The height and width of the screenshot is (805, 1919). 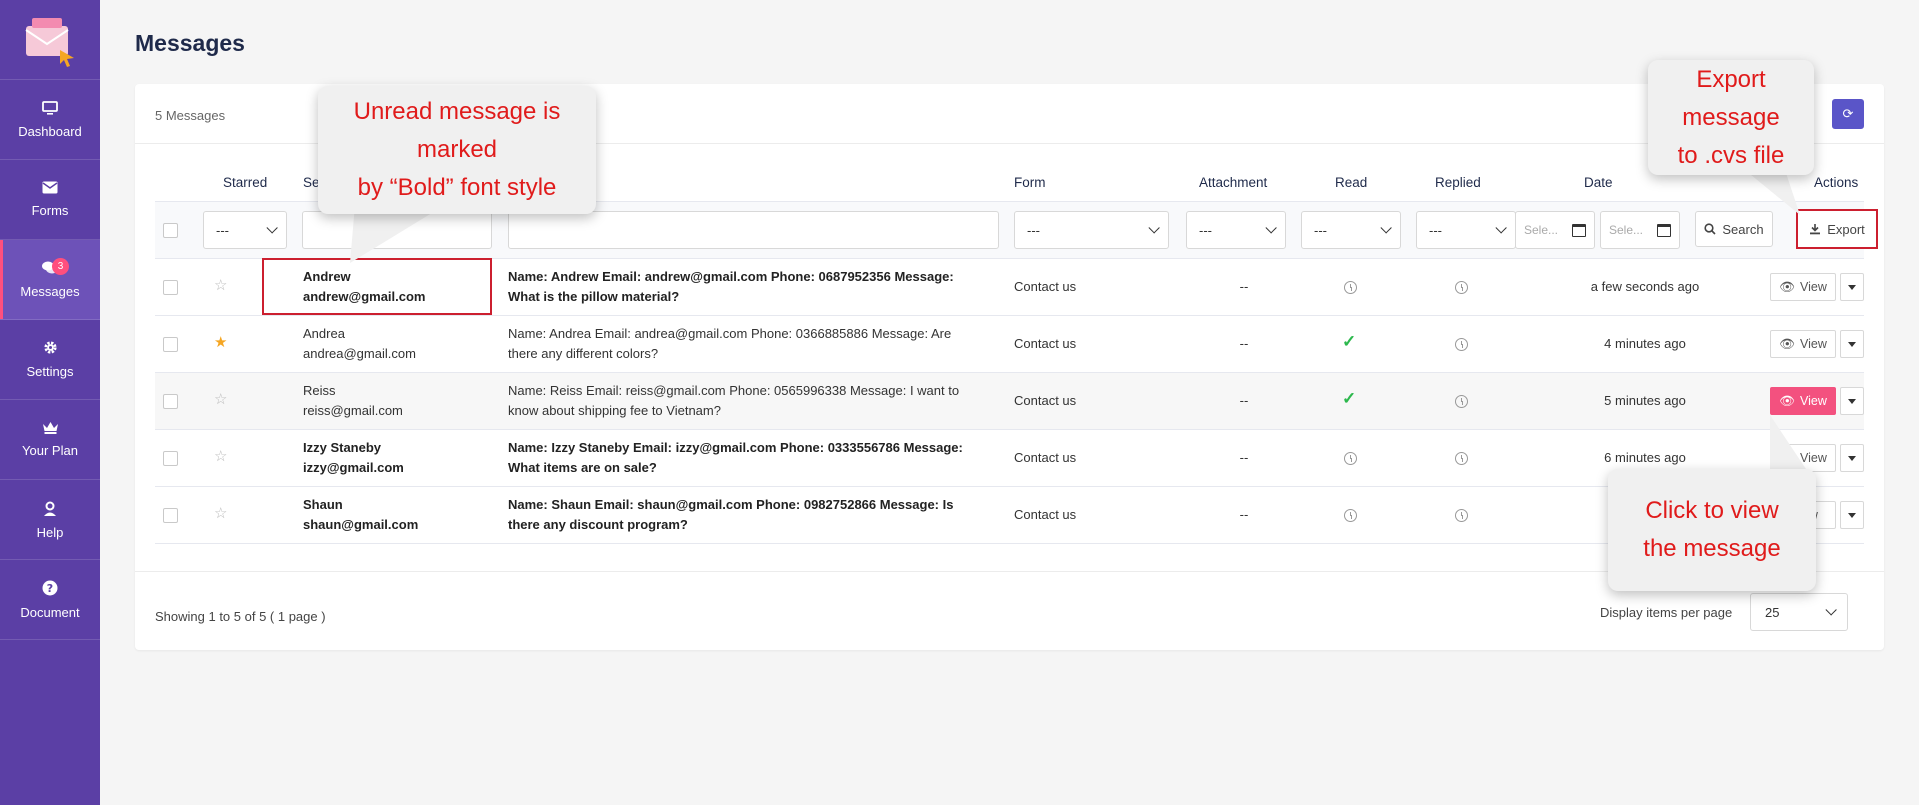 I want to click on nav-messages-label: Messages, so click(x=50, y=291).